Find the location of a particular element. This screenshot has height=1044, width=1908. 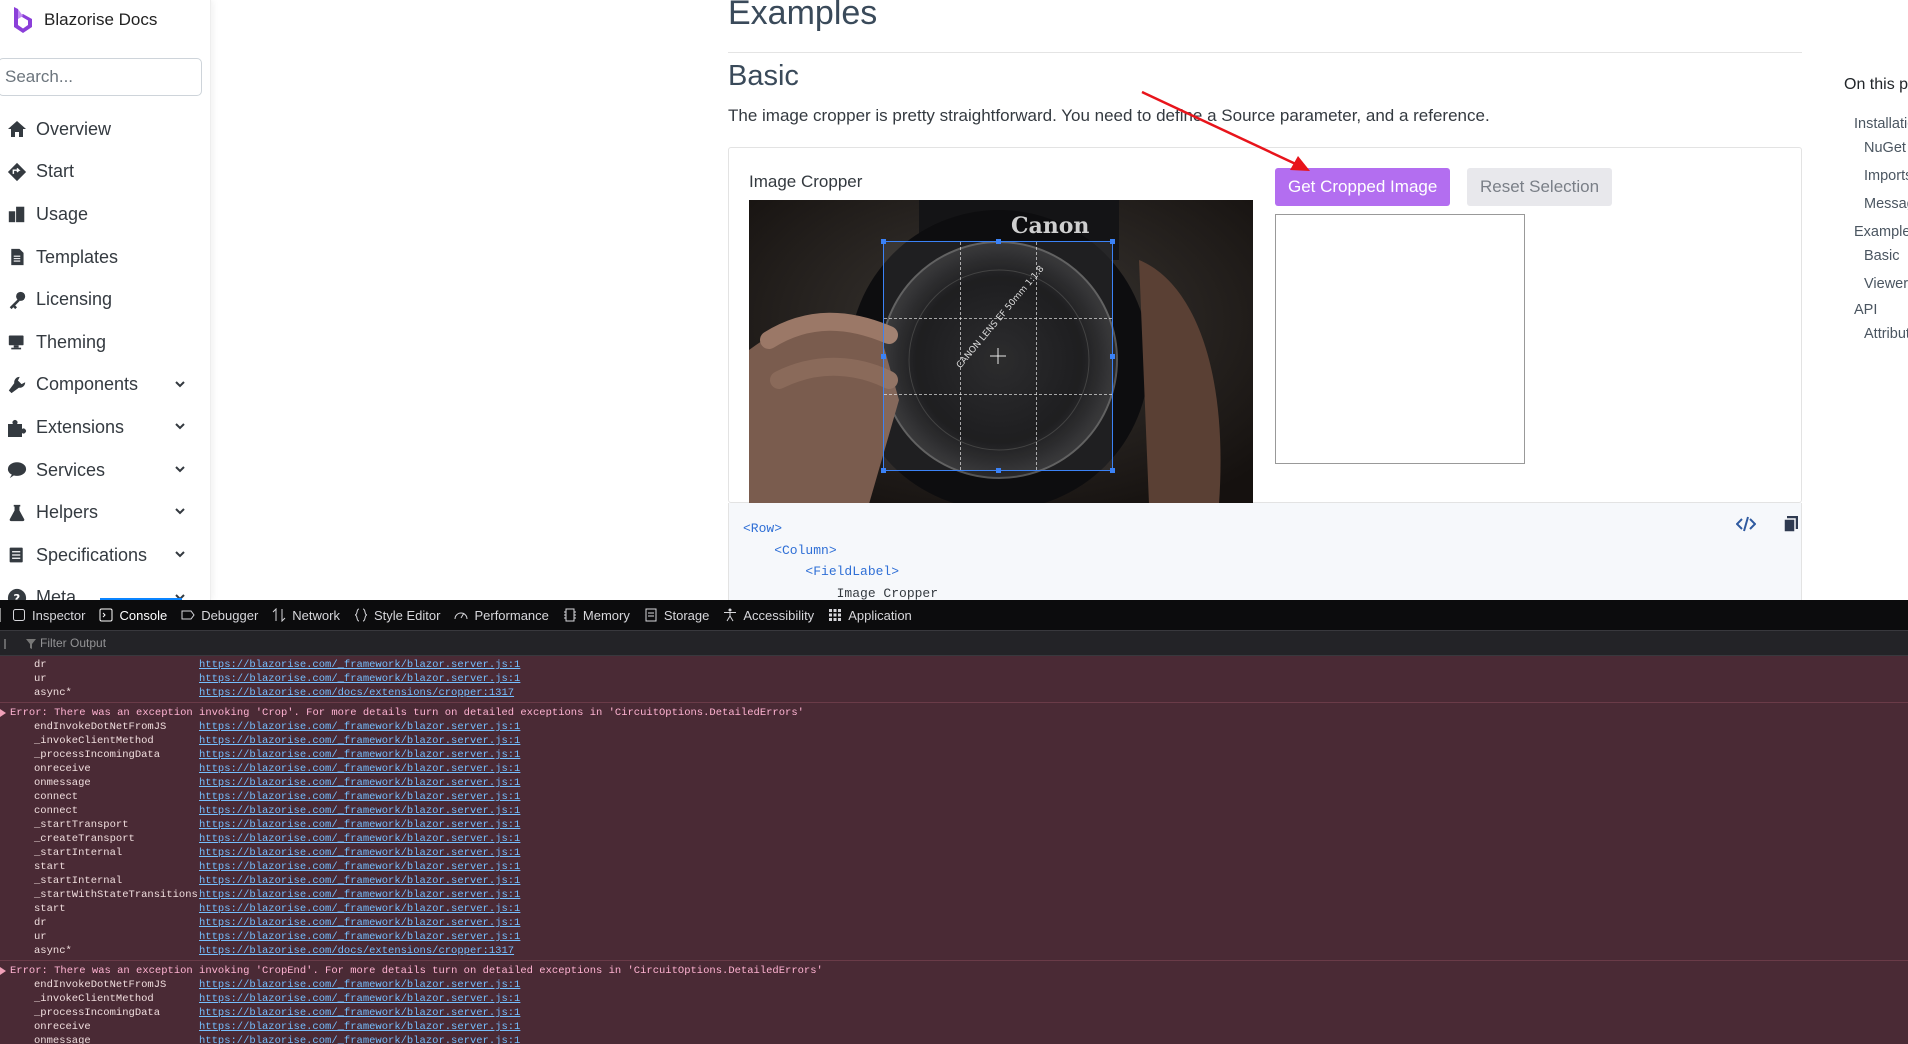

devtools-tab-performance: Performance is located at coordinates (501, 615).